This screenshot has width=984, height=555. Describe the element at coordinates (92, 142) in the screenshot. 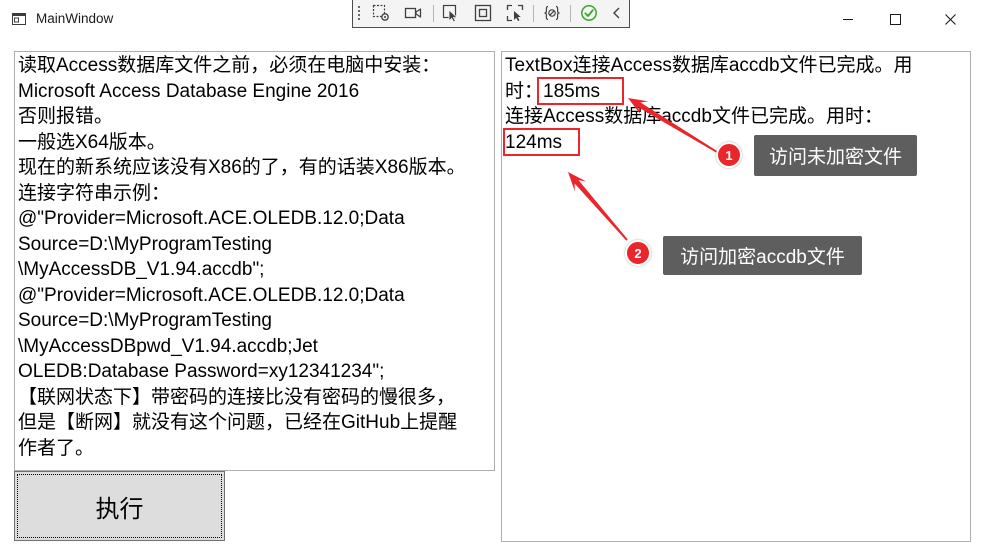

I see `textbox-line: 一般选X64版本。` at that location.